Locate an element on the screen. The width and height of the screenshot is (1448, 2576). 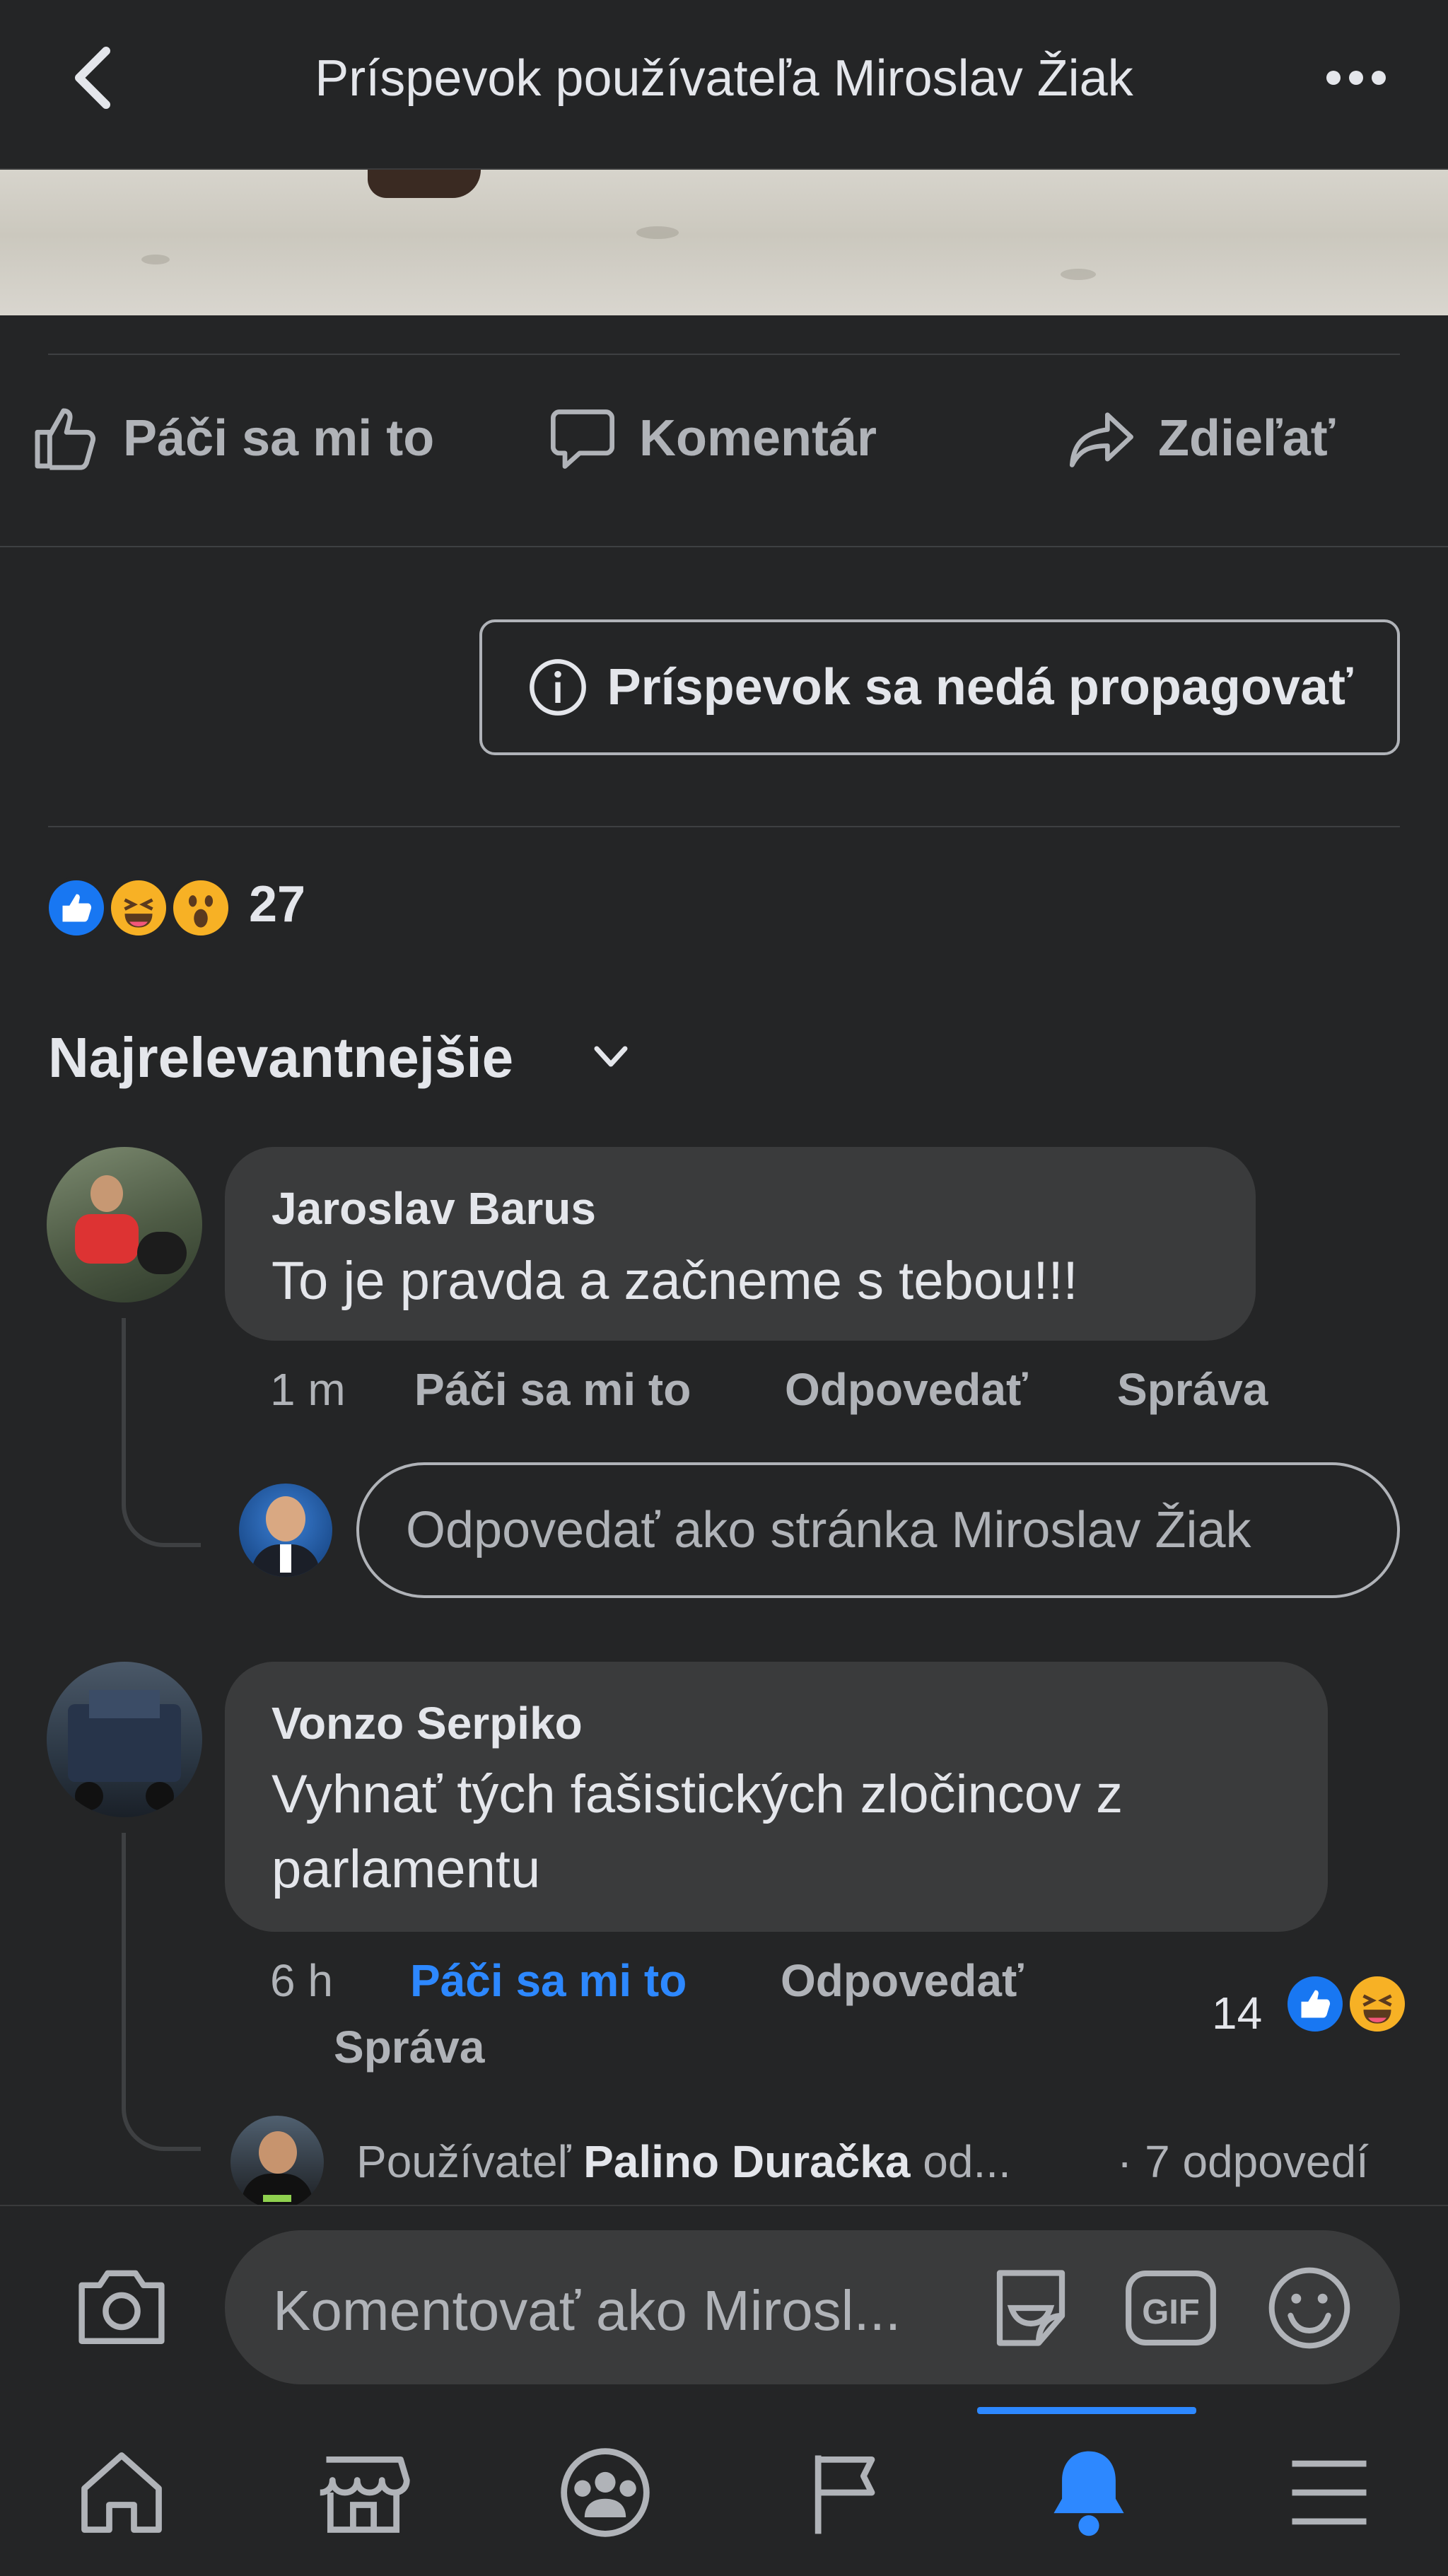
thumbs-up-icon is located at coordinates (65, 439).